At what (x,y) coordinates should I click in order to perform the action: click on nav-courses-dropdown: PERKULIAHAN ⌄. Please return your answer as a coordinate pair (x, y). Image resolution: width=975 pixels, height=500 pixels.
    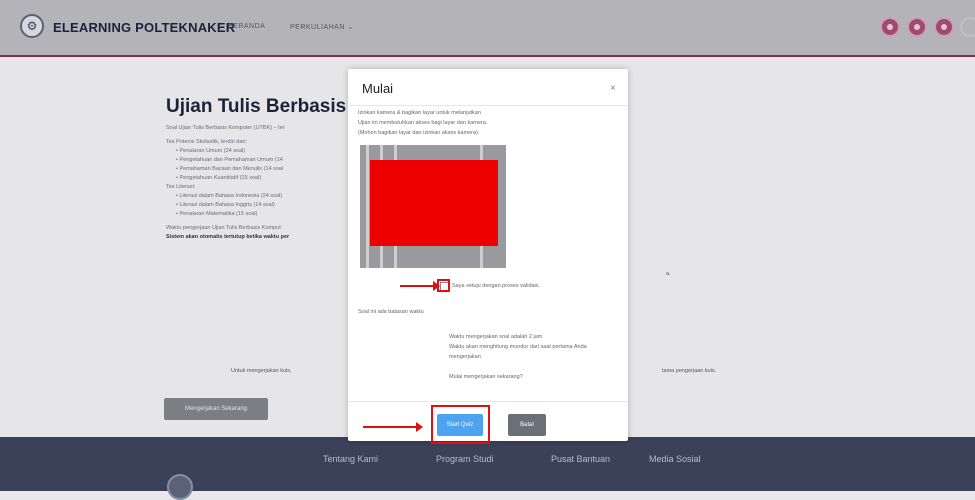
    Looking at the image, I should click on (322, 27).